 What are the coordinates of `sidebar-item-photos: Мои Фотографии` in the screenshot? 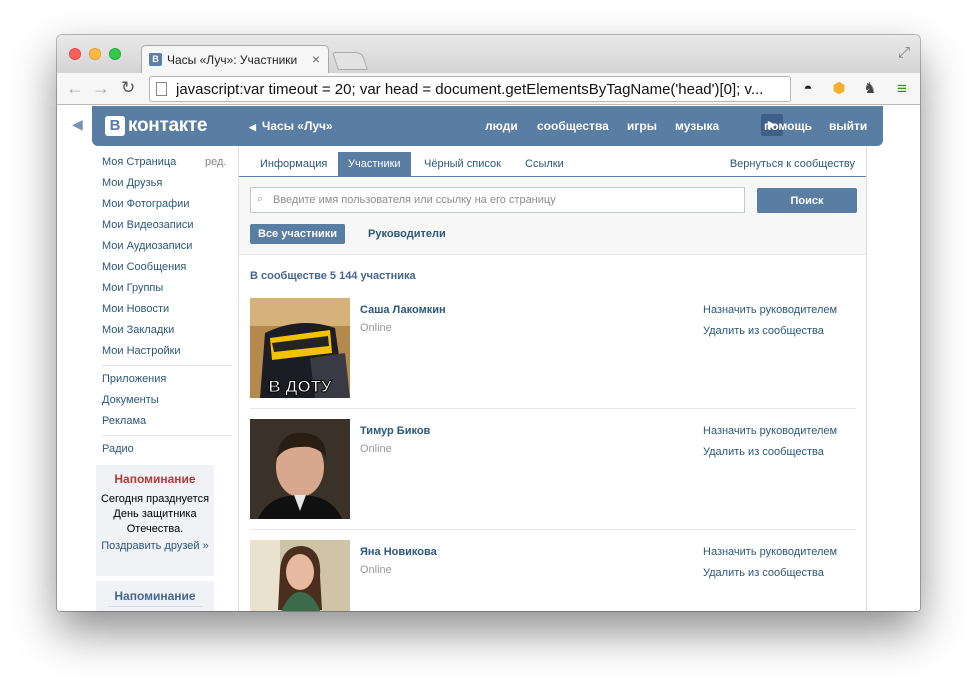 It's located at (145, 204).